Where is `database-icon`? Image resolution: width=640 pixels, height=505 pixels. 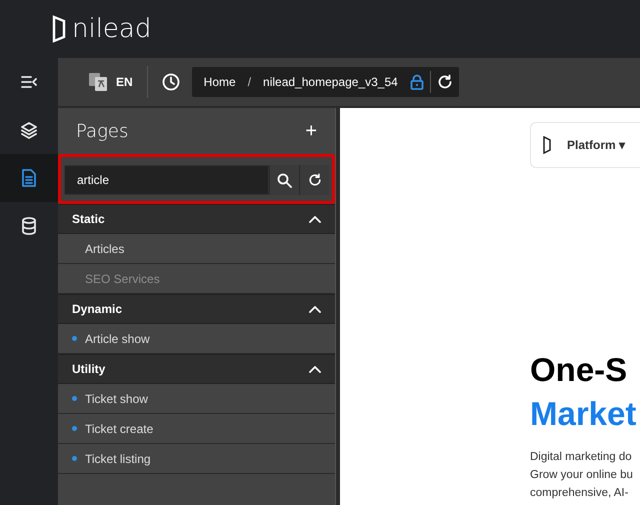 database-icon is located at coordinates (29, 226).